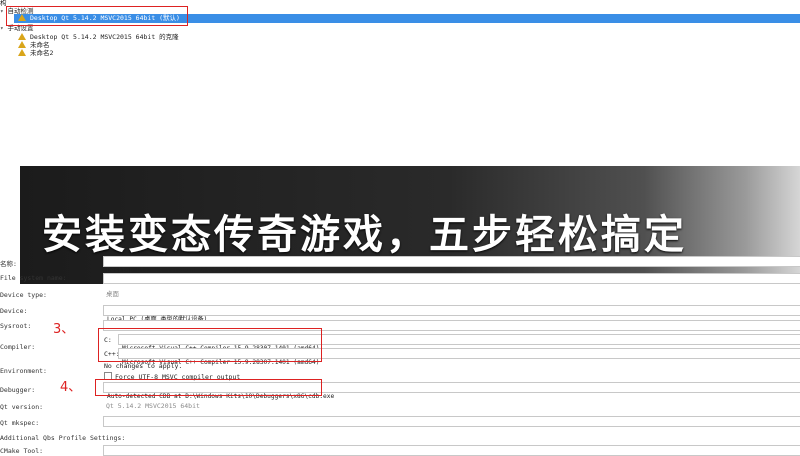 Image resolution: width=800 pixels, height=456 pixels. Describe the element at coordinates (451, 450) in the screenshot. I see `cmake-tool-field` at that location.